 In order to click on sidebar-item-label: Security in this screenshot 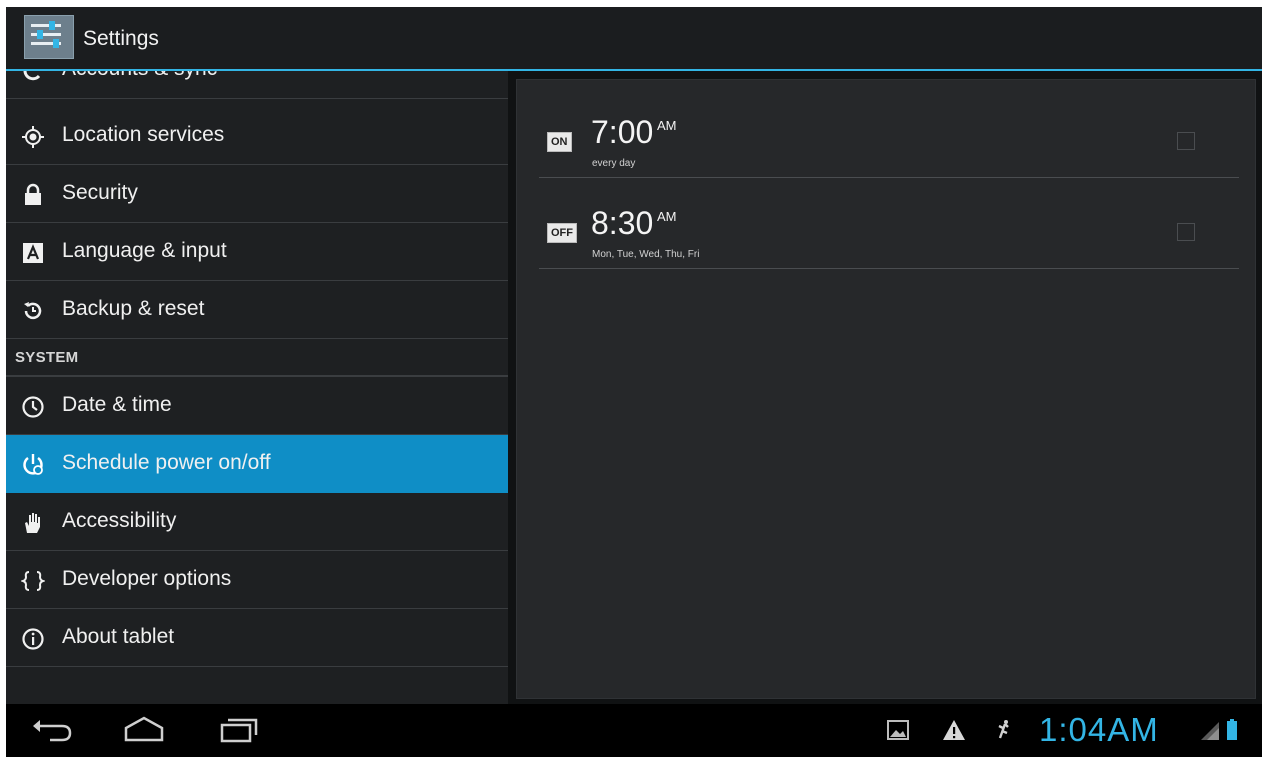, I will do `click(100, 192)`.